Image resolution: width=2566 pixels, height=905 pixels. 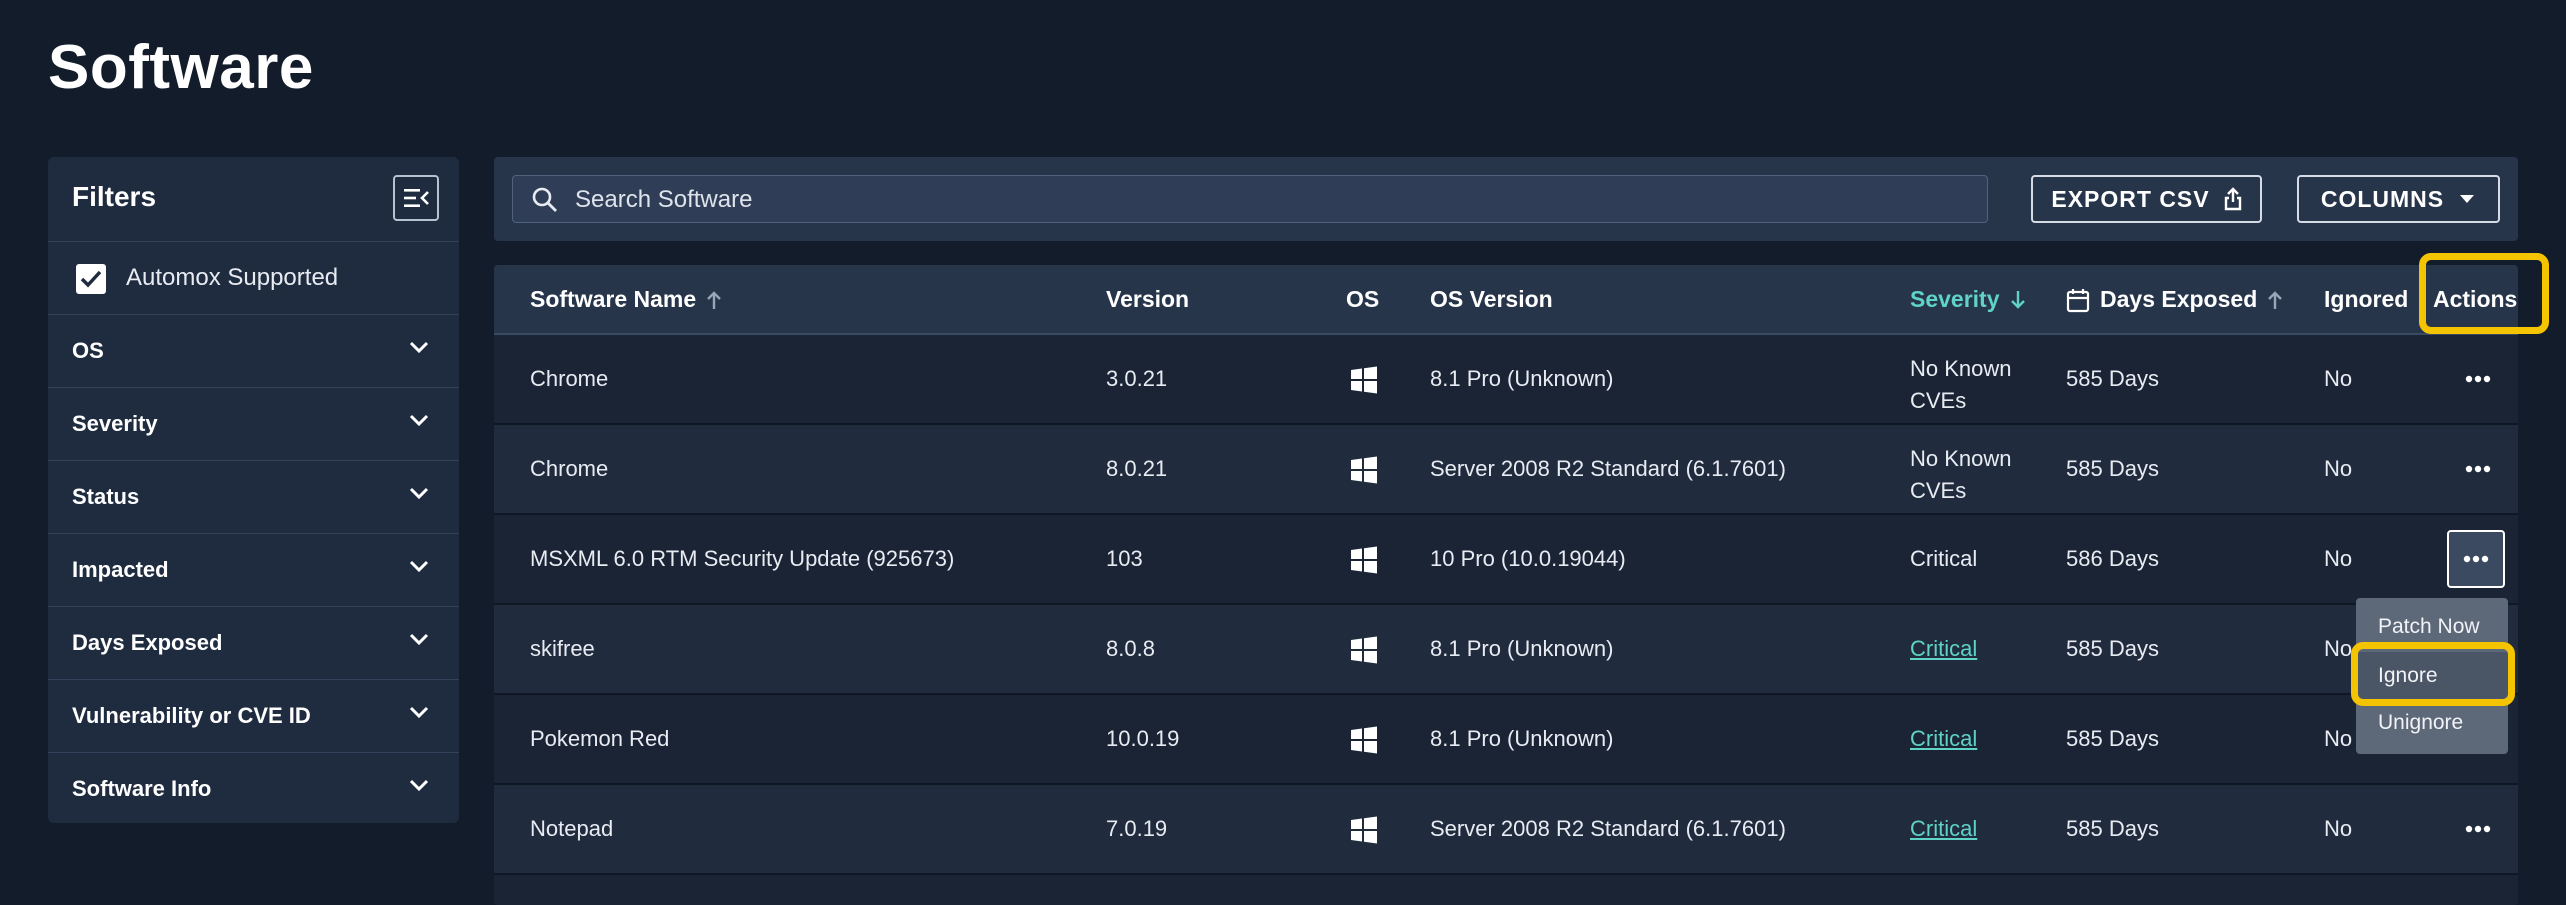 I want to click on cell-software-name: Chrome, so click(x=569, y=468).